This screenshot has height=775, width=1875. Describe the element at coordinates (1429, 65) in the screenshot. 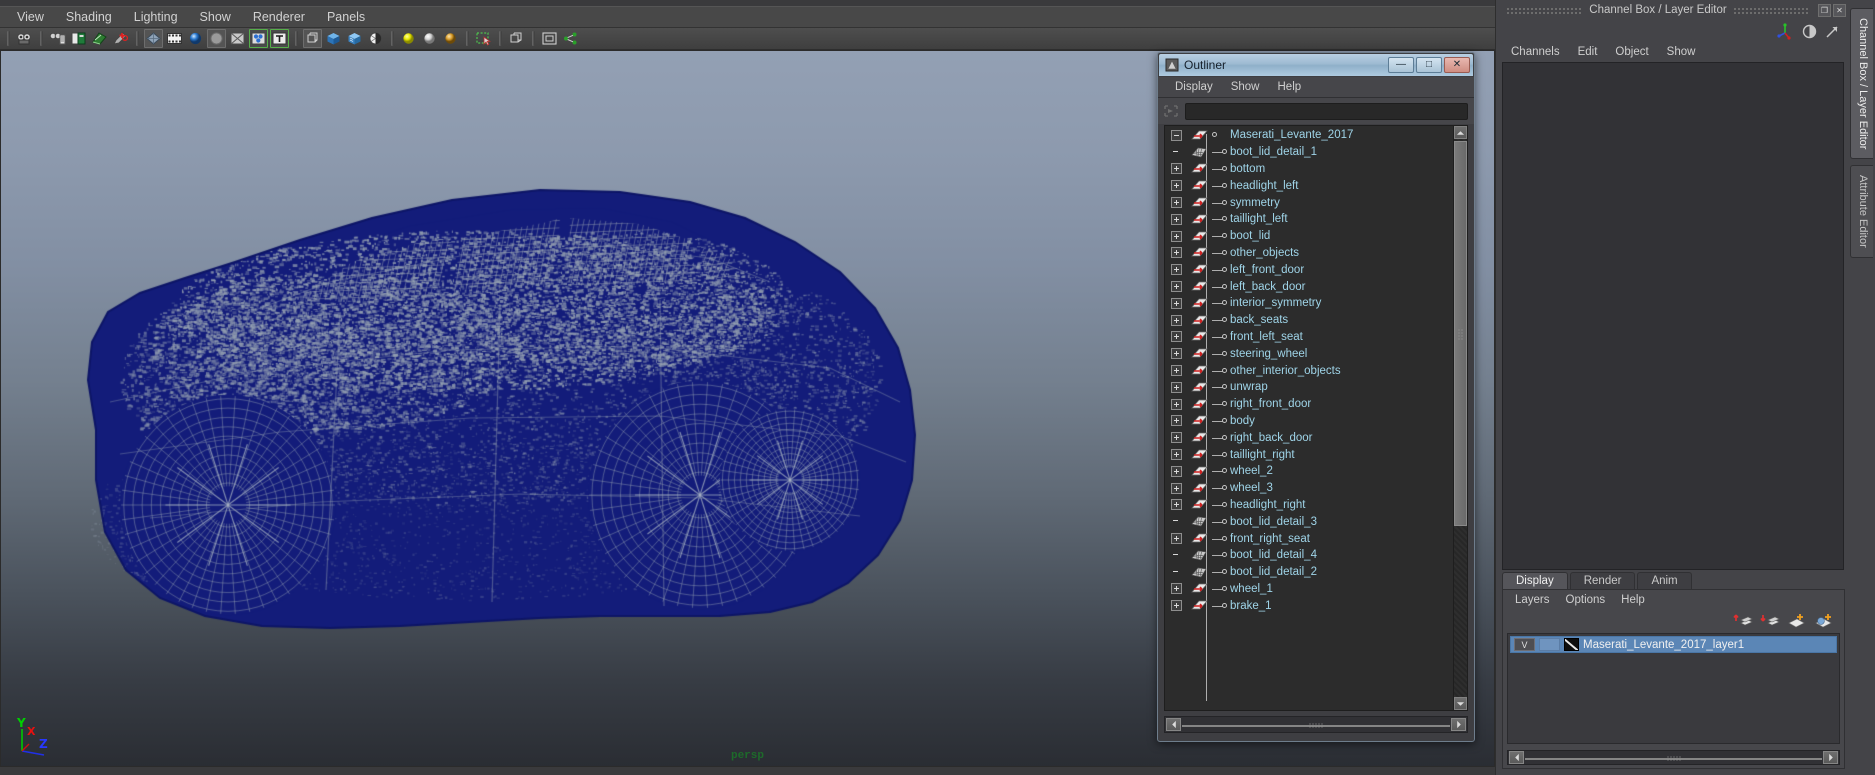

I see `outliner-maximize-button: □` at that location.